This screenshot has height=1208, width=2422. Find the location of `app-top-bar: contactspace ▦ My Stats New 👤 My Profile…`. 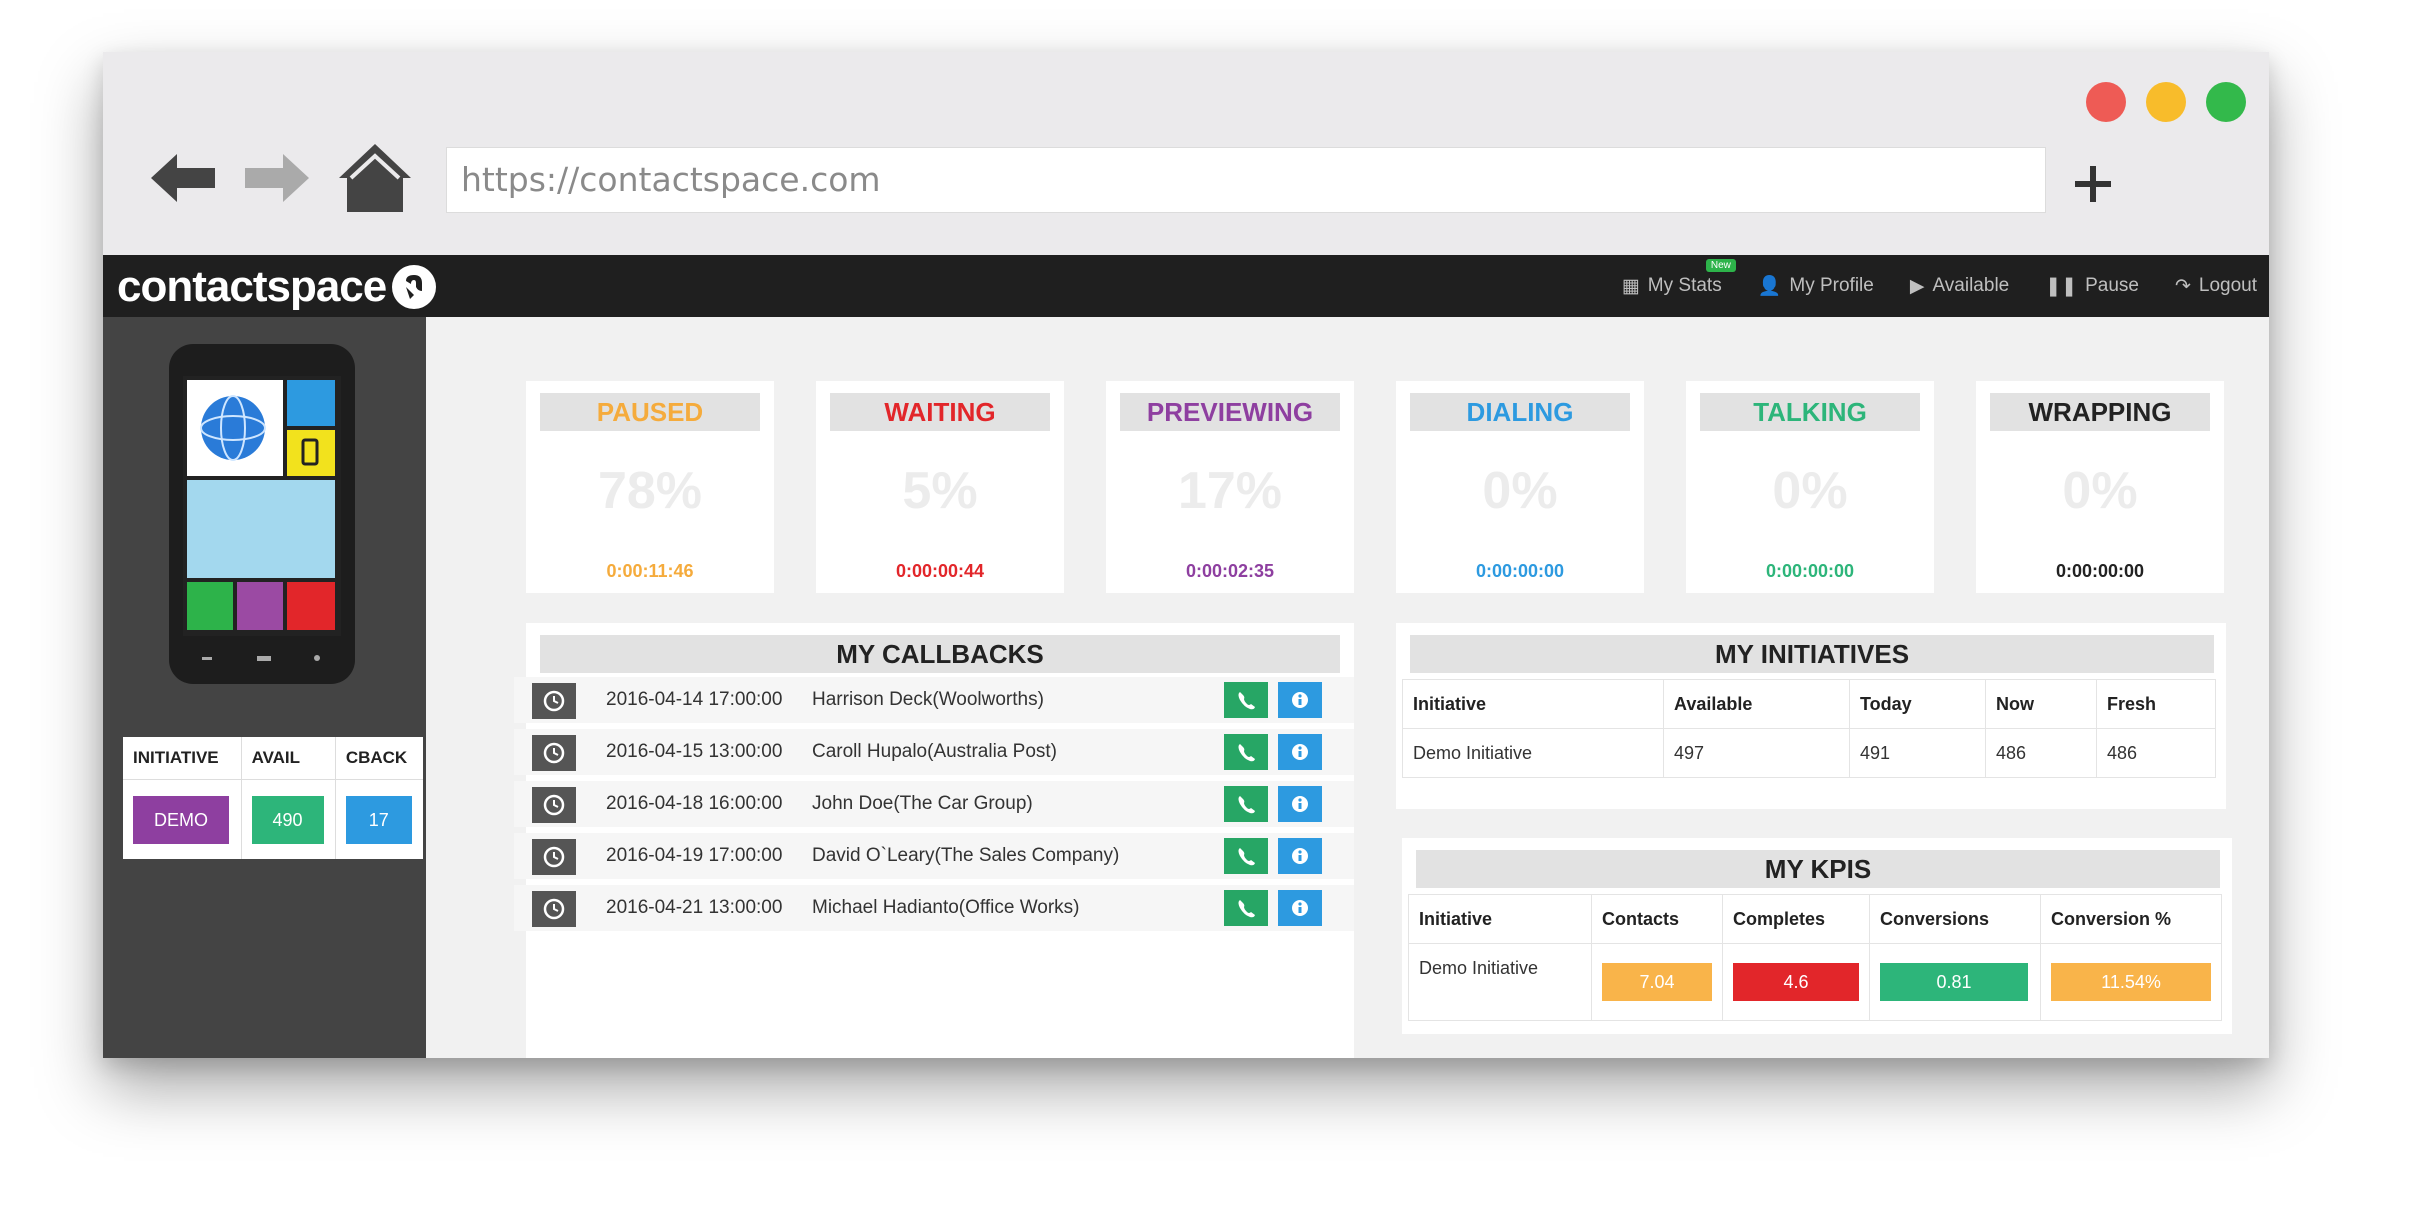

app-top-bar: contactspace ▦ My Stats New 👤 My Profile… is located at coordinates (1186, 286).